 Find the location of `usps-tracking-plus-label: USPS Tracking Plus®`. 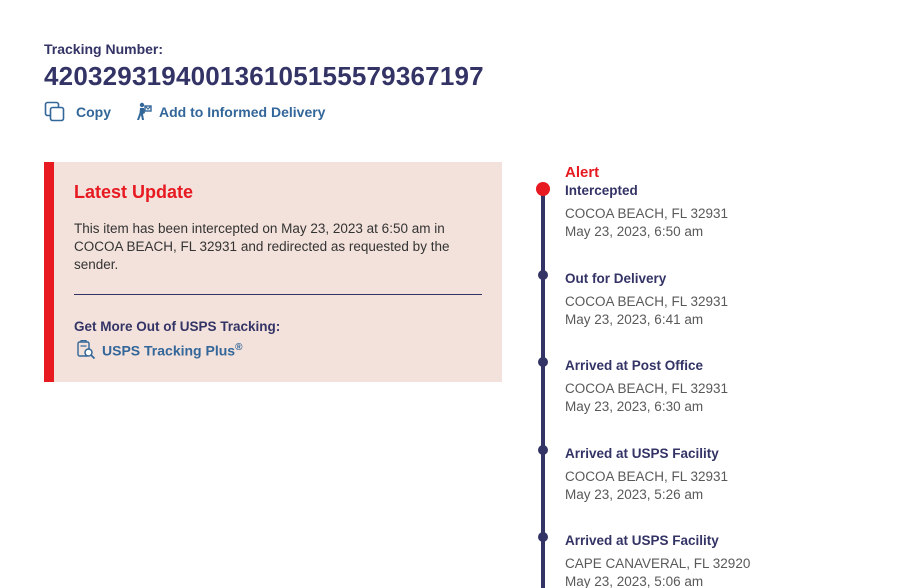

usps-tracking-plus-label: USPS Tracking Plus® is located at coordinates (172, 350).